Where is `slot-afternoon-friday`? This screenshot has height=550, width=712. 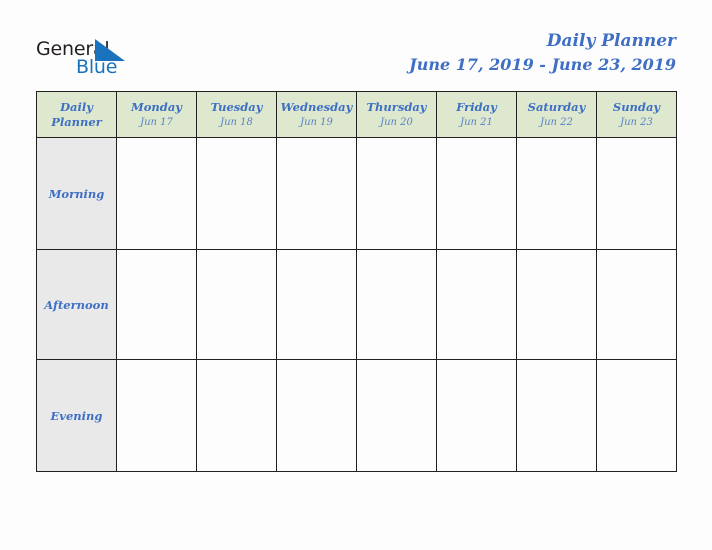 slot-afternoon-friday is located at coordinates (476, 304).